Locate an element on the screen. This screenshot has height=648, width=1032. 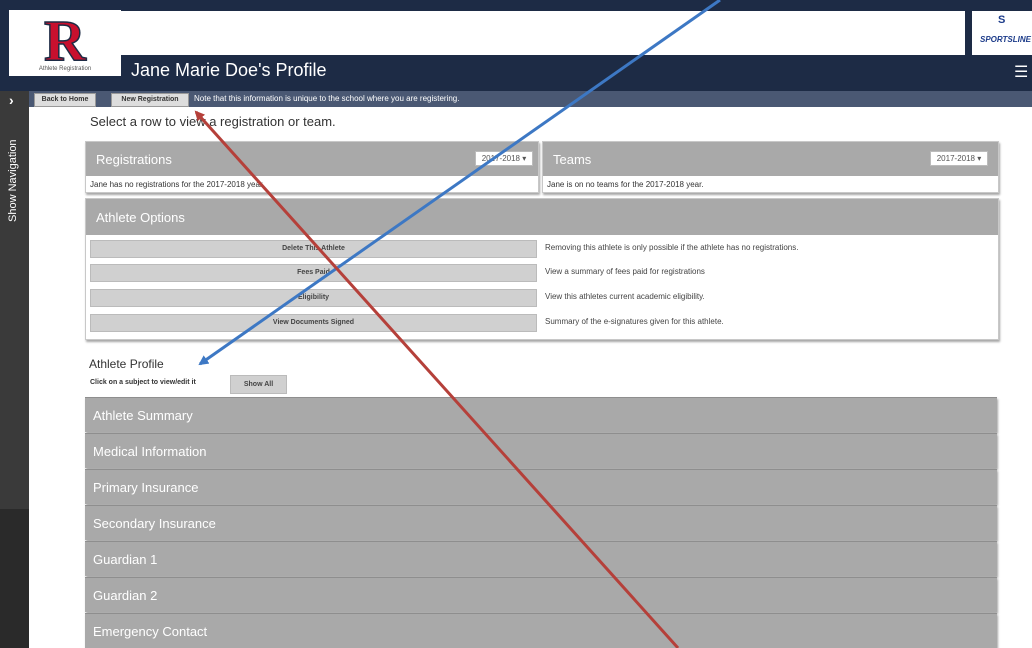
section-label: Primary Insurance is located at coordinates (146, 487).